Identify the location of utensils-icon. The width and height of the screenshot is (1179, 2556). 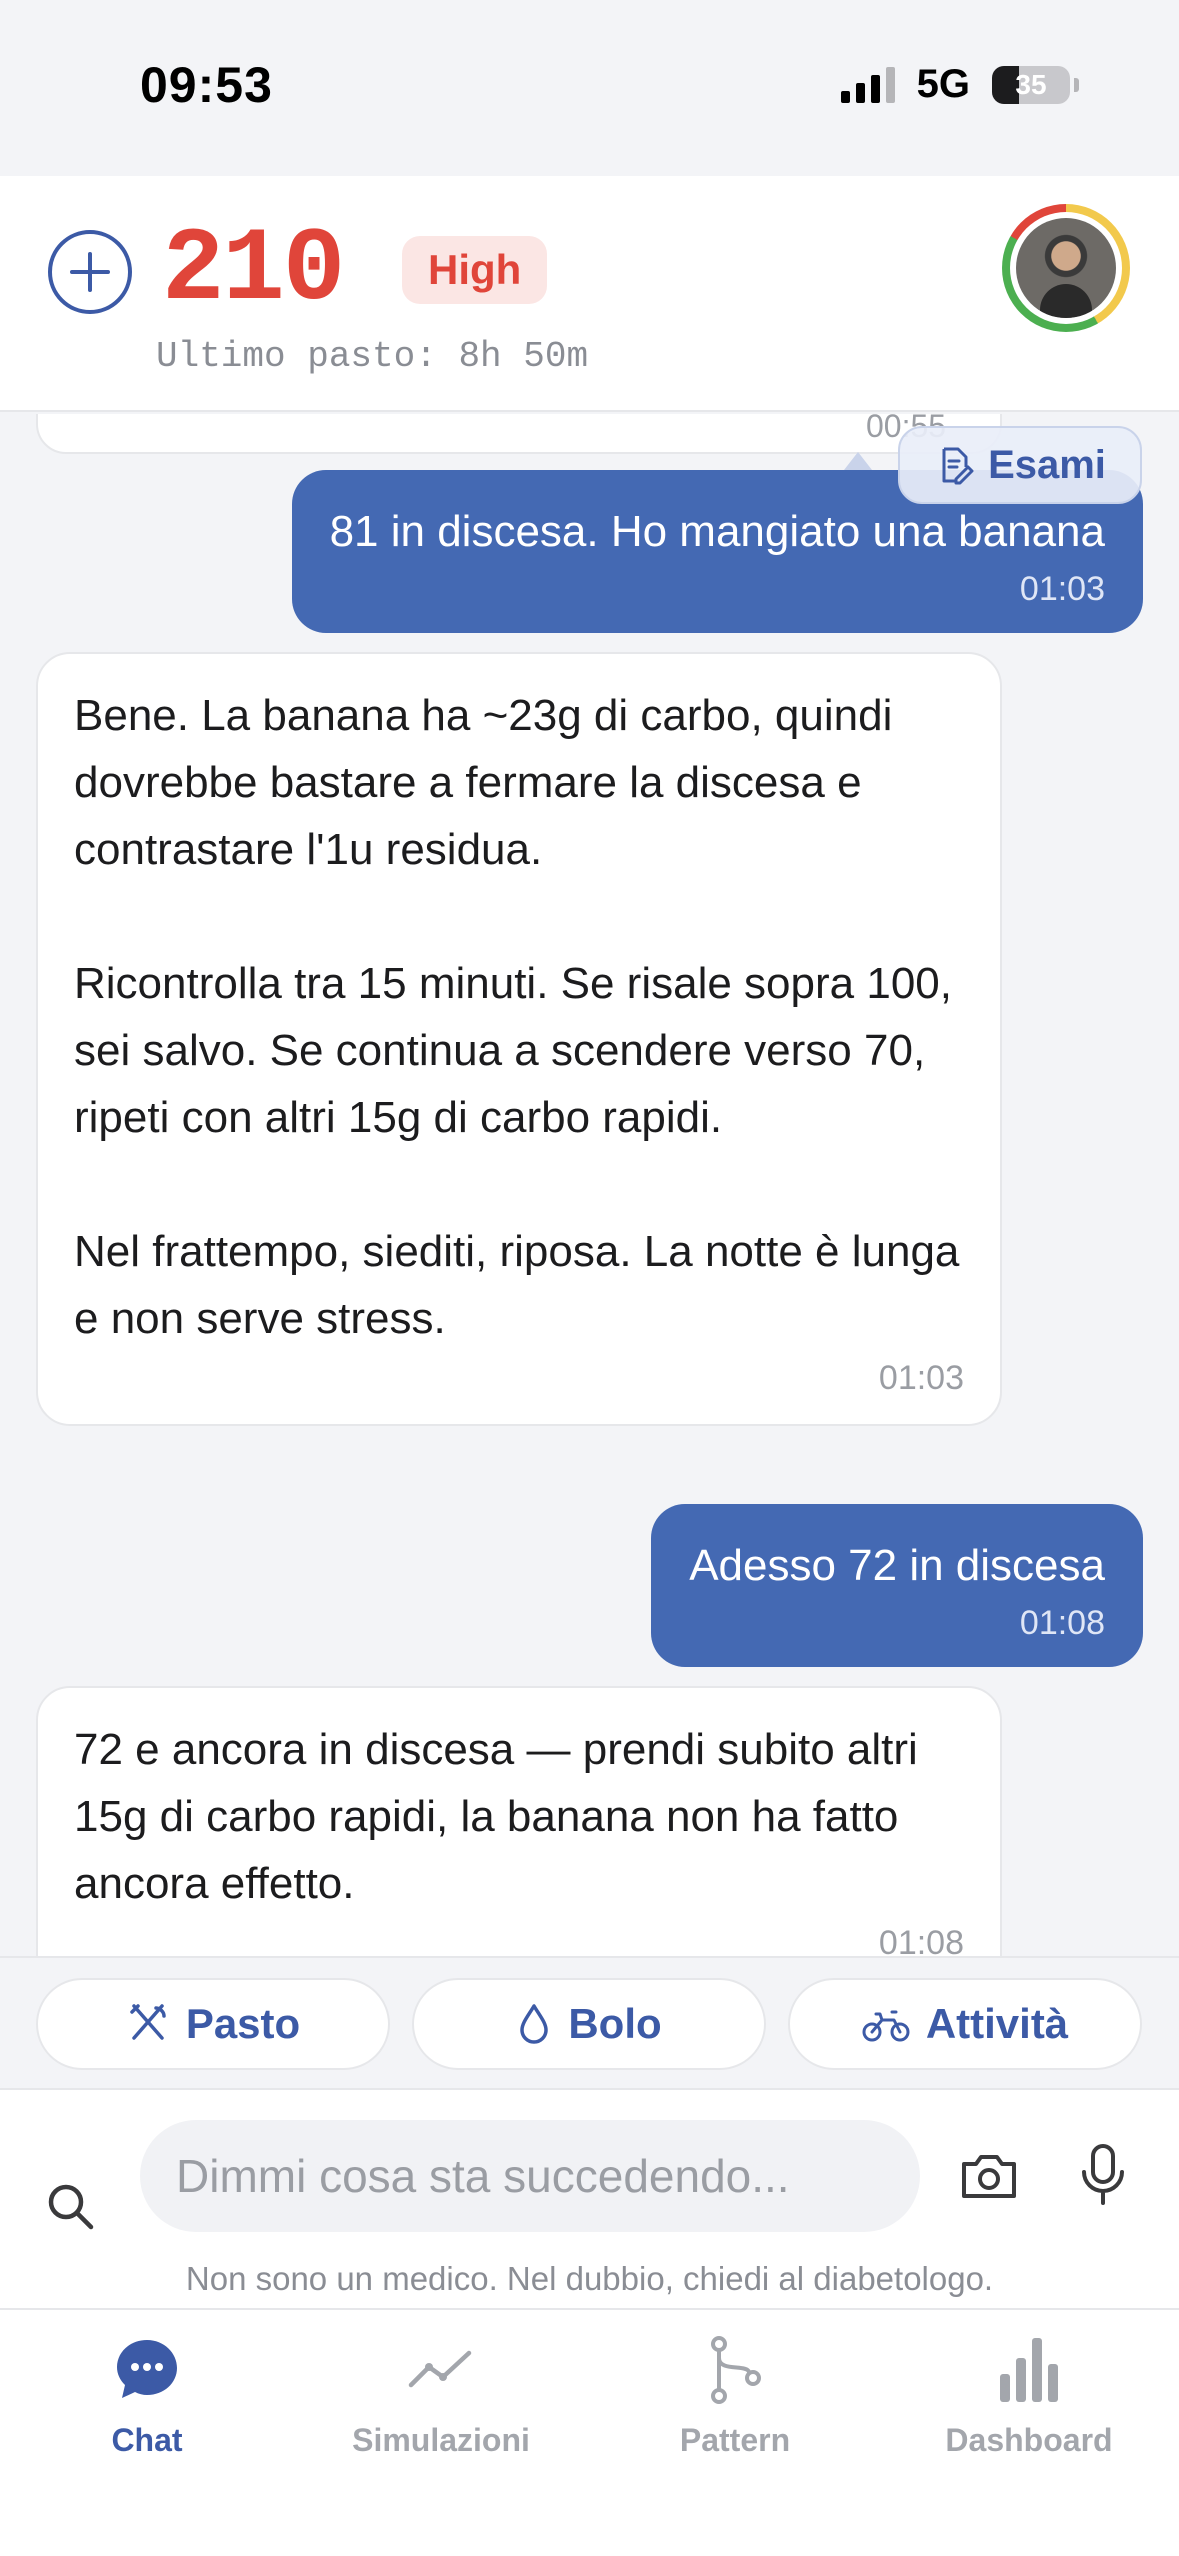
(148, 2022).